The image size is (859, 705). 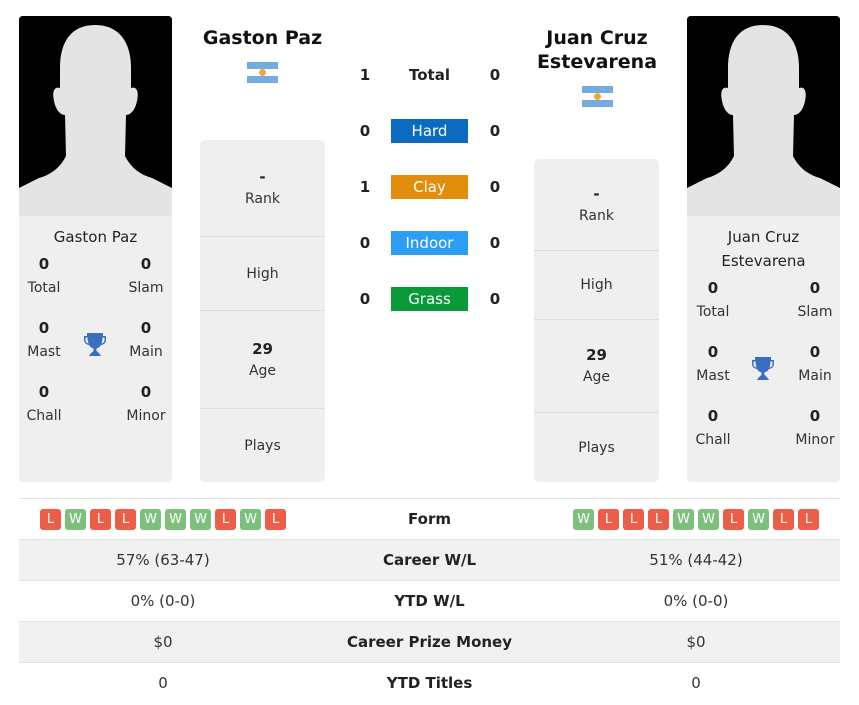 I want to click on career-wl-label: Career W/L, so click(x=429, y=560).